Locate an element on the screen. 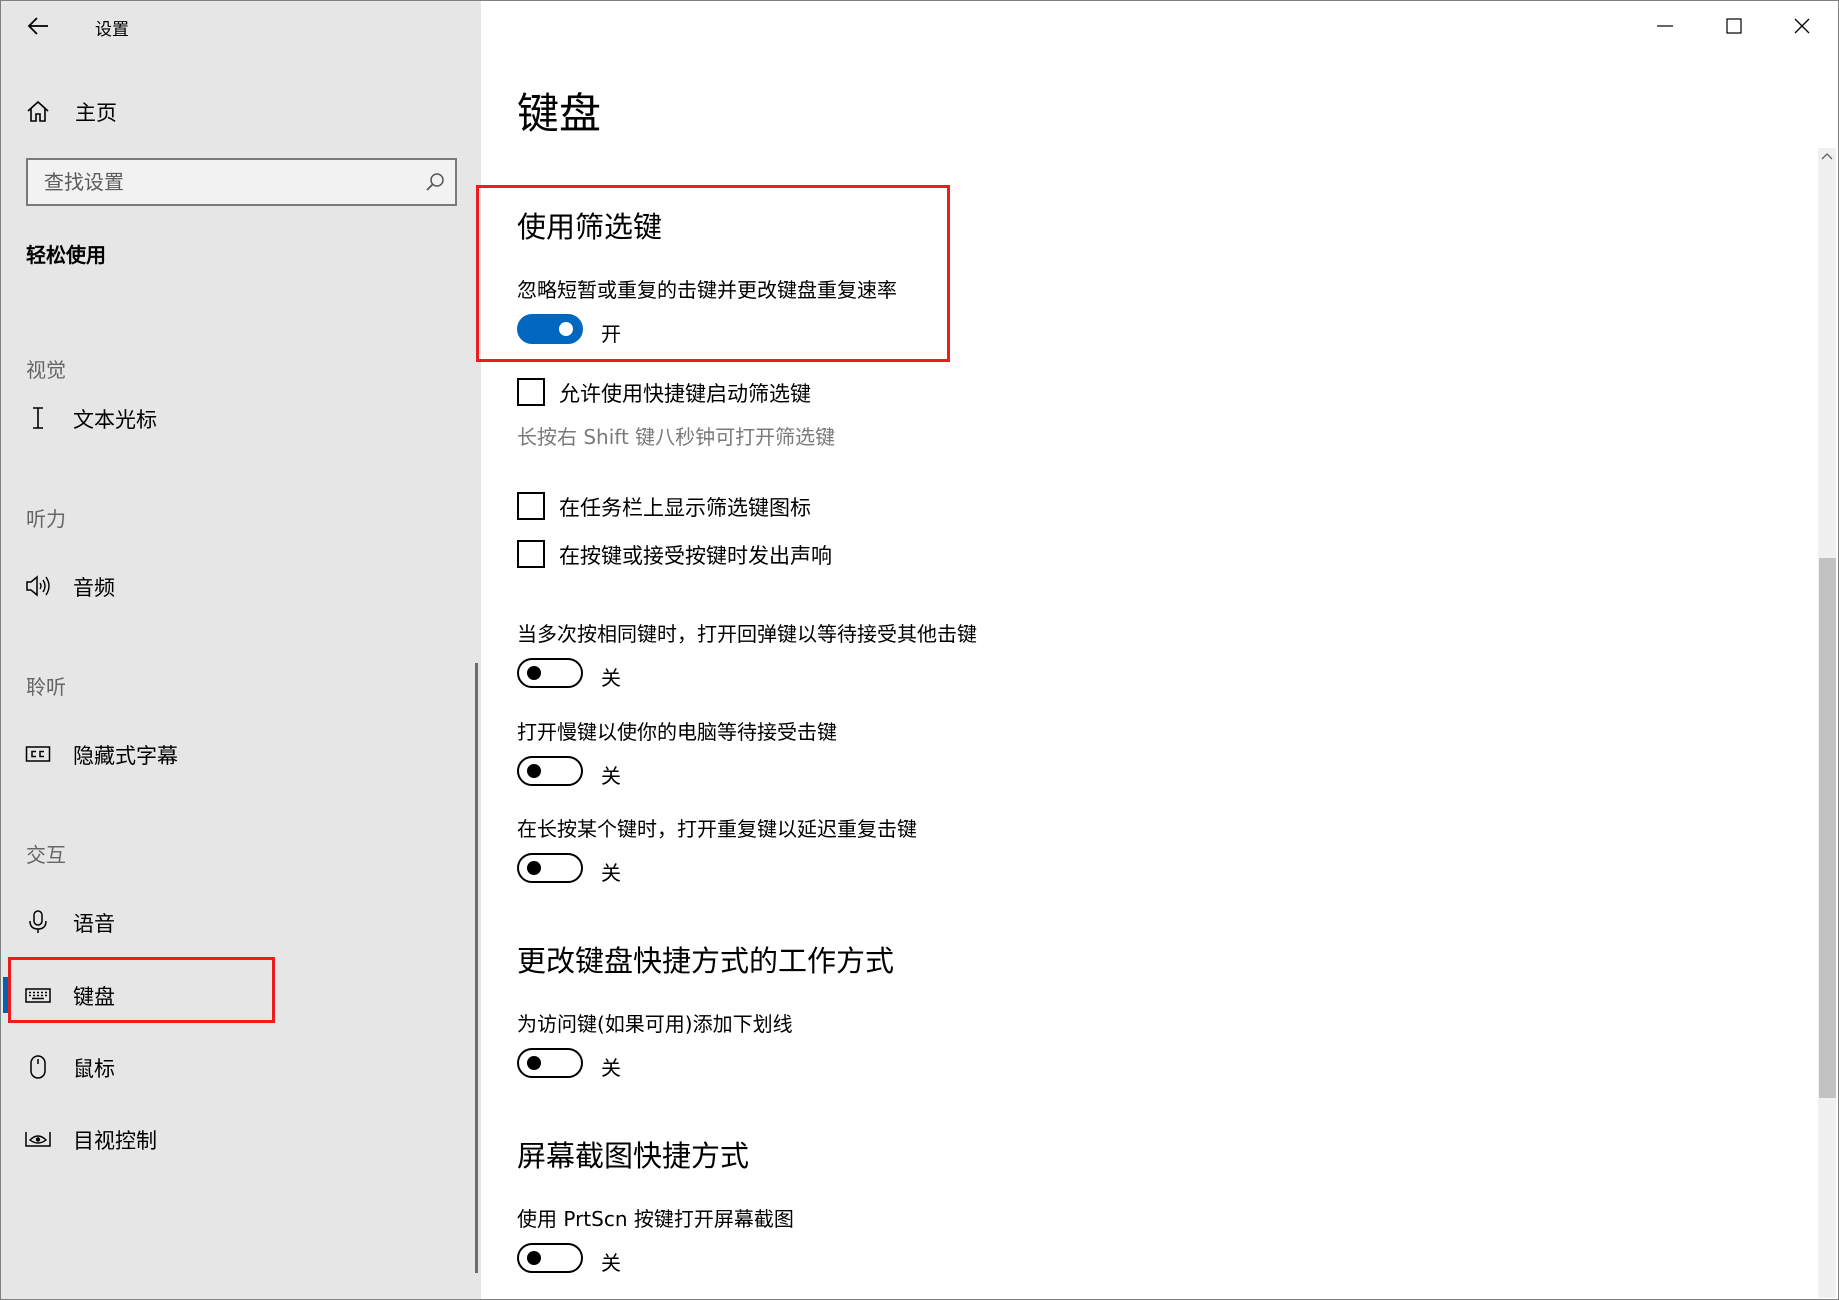 The image size is (1839, 1300). shortcut-checkbox-label: 允许使用快捷键启动筛选键 is located at coordinates (685, 394).